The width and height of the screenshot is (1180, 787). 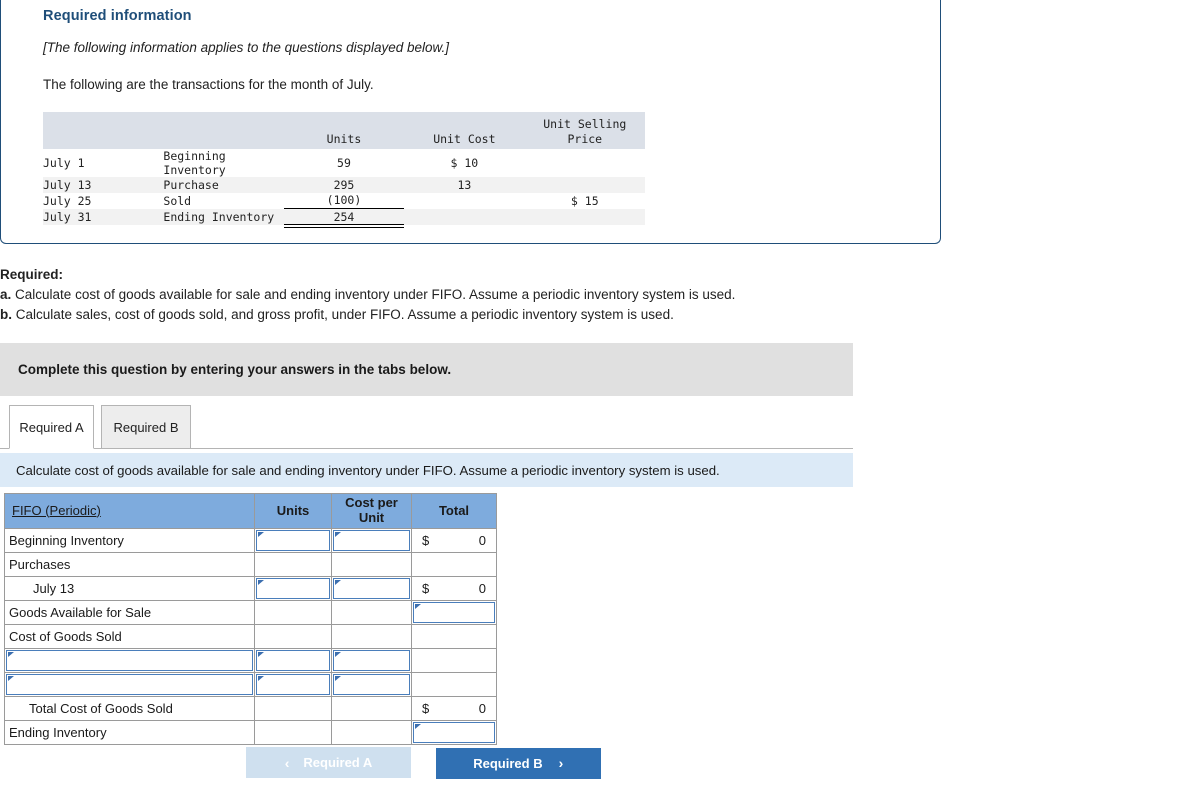 What do you see at coordinates (585, 124) in the screenshot?
I see `th-usp-line1: Unit Selling` at bounding box center [585, 124].